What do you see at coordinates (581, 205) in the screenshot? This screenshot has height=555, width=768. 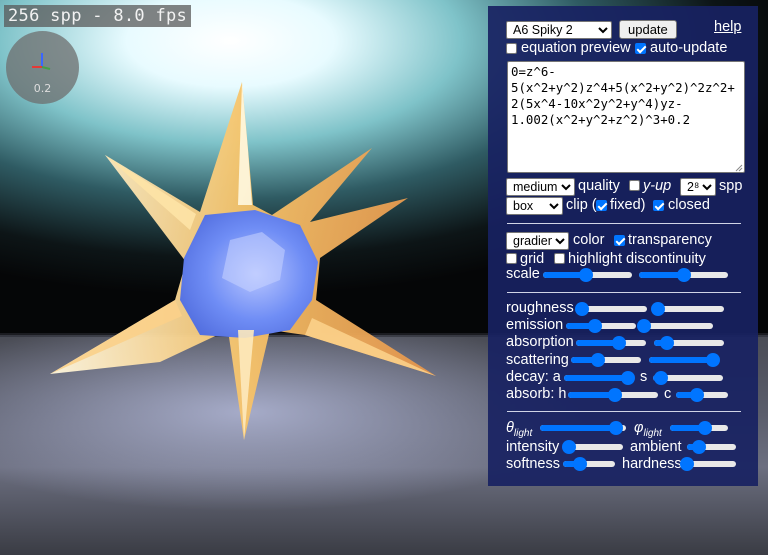 I see `clip-label: clip (` at bounding box center [581, 205].